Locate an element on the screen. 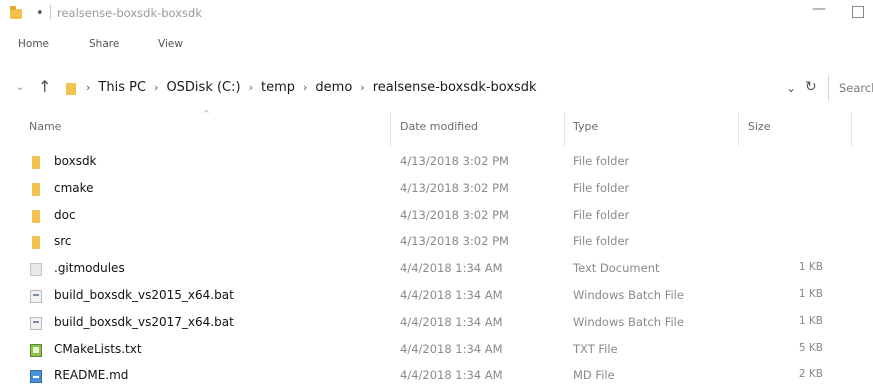 This screenshot has height=384, width=873. breadcrumb-temp: temp is located at coordinates (278, 87).